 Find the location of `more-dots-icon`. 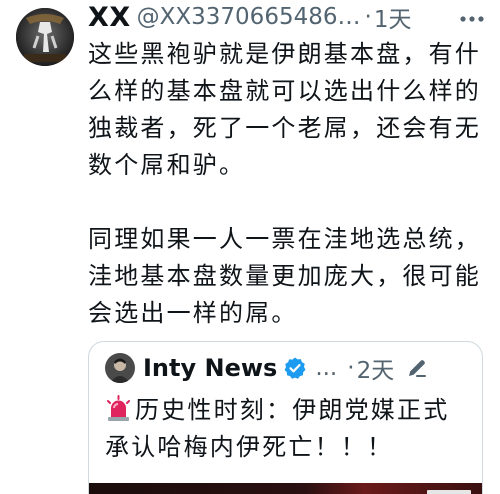

more-dots-icon is located at coordinates (472, 19).